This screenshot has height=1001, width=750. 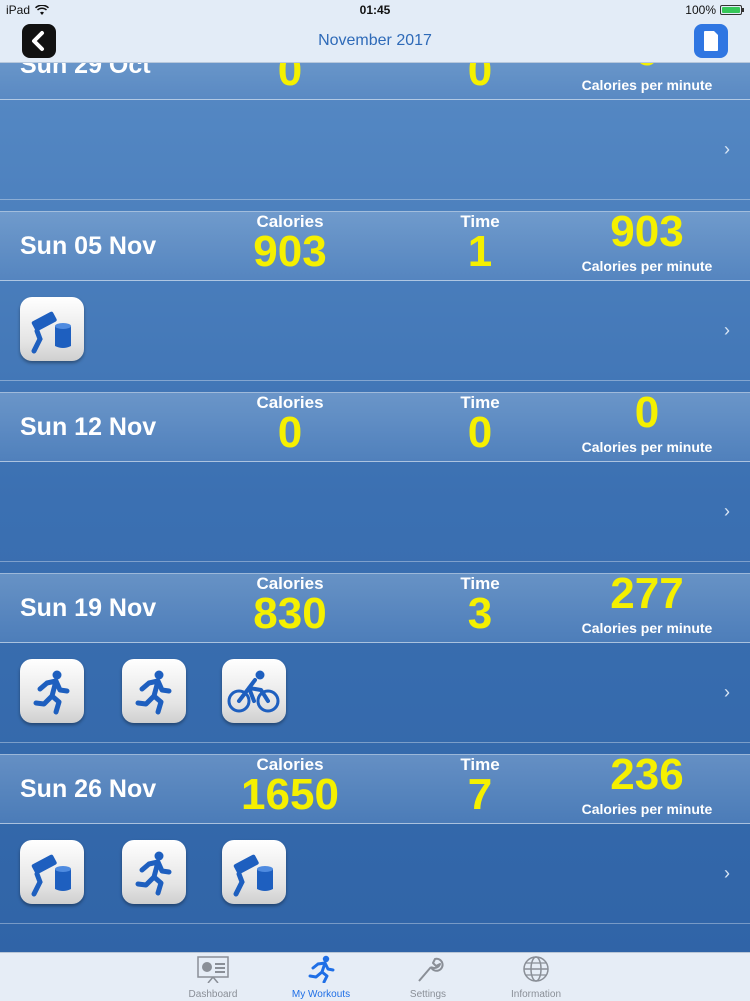 I want to click on wrench-icon, so click(x=431, y=969).